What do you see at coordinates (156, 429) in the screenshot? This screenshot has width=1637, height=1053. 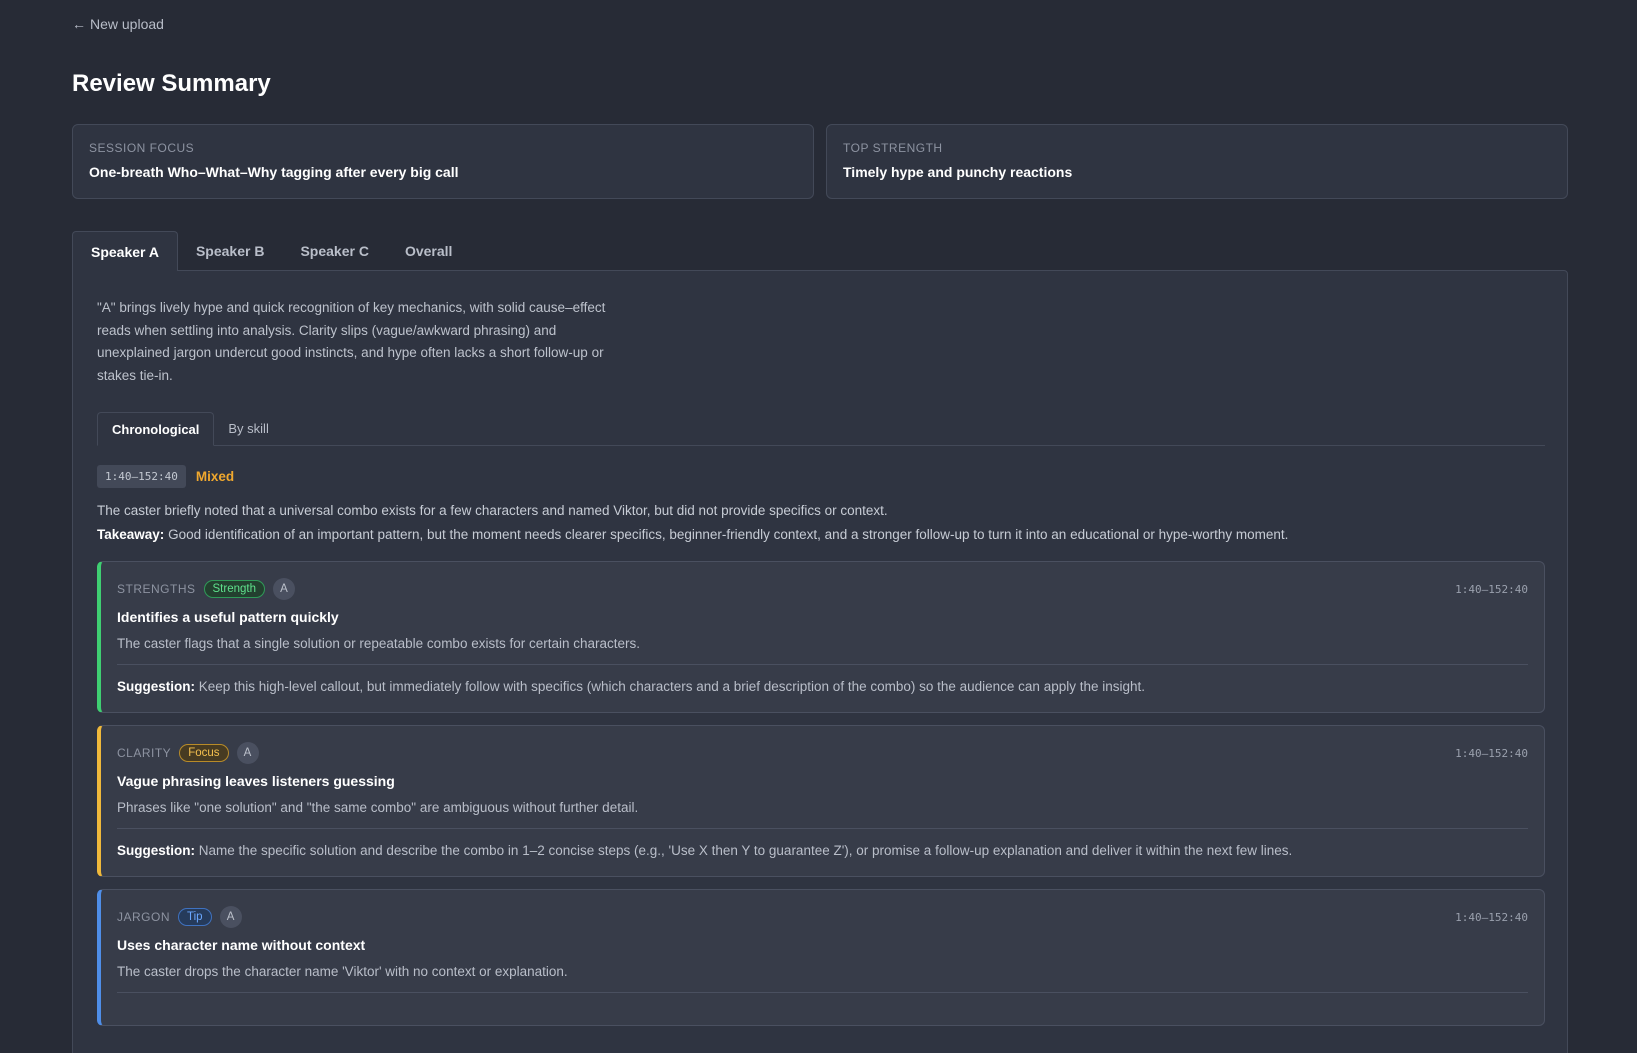 I see `tab-chronological: Chronological` at bounding box center [156, 429].